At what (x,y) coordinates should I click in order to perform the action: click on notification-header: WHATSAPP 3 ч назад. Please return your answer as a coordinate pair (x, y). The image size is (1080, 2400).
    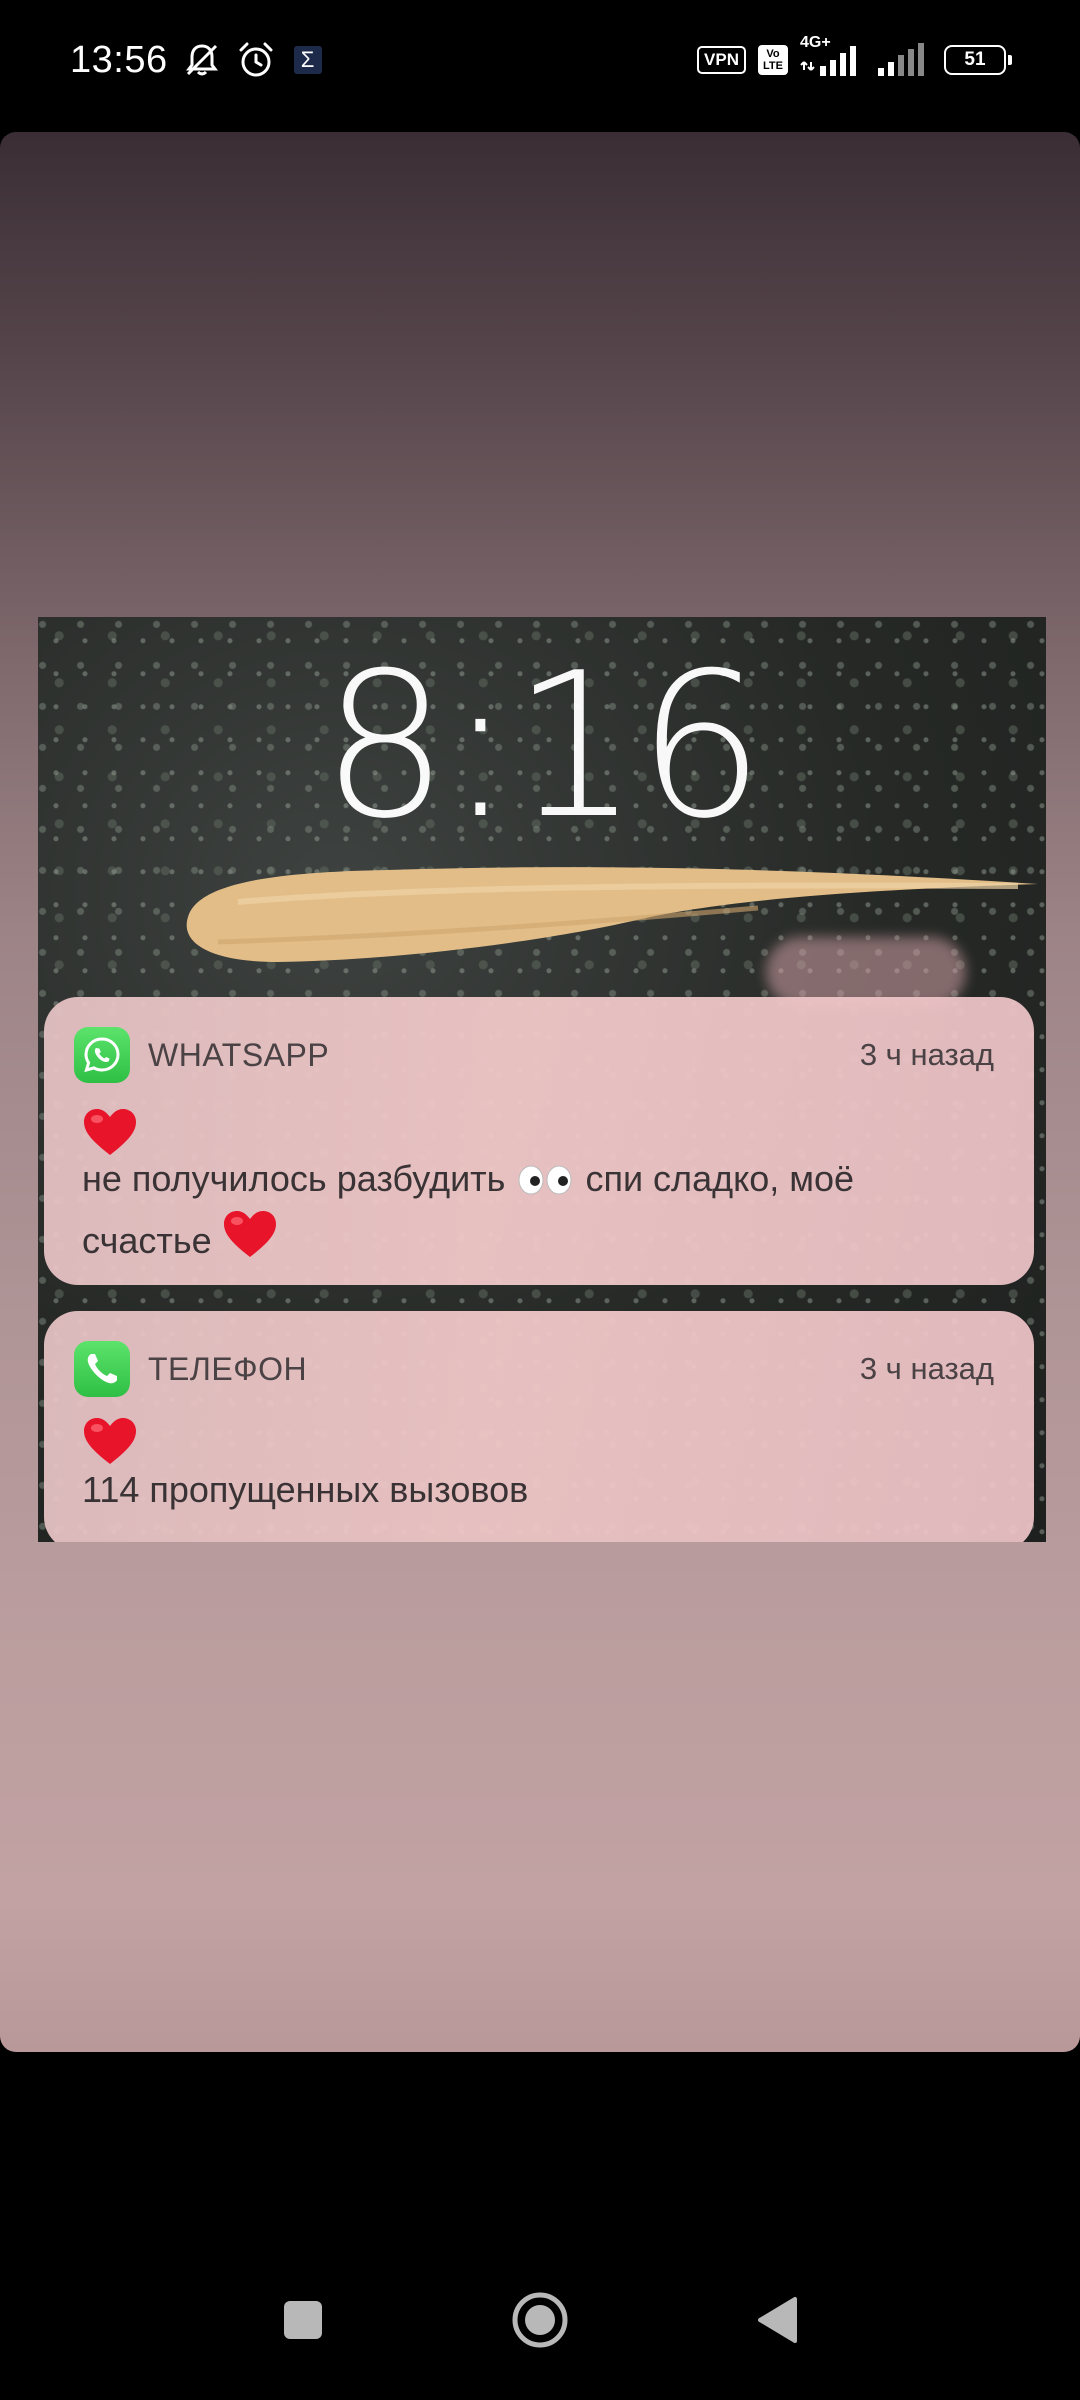
    Looking at the image, I should click on (534, 1055).